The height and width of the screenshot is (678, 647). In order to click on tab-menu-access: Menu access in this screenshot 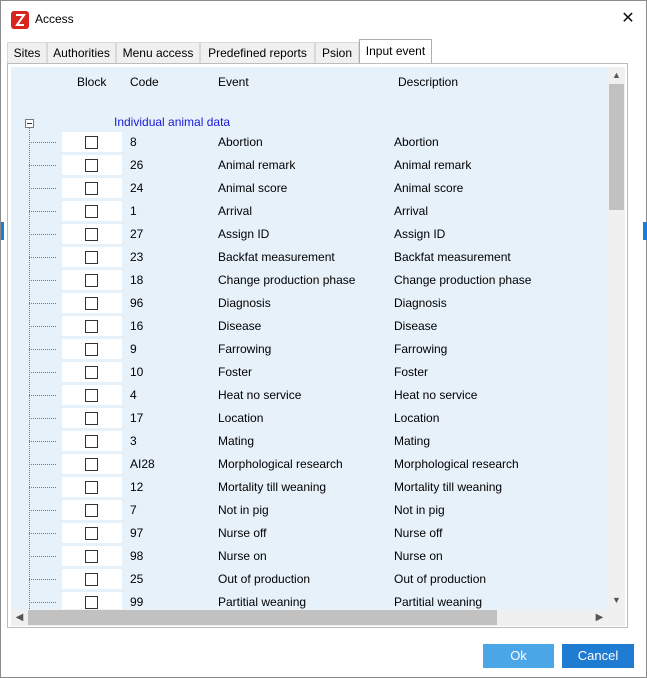, I will do `click(158, 52)`.